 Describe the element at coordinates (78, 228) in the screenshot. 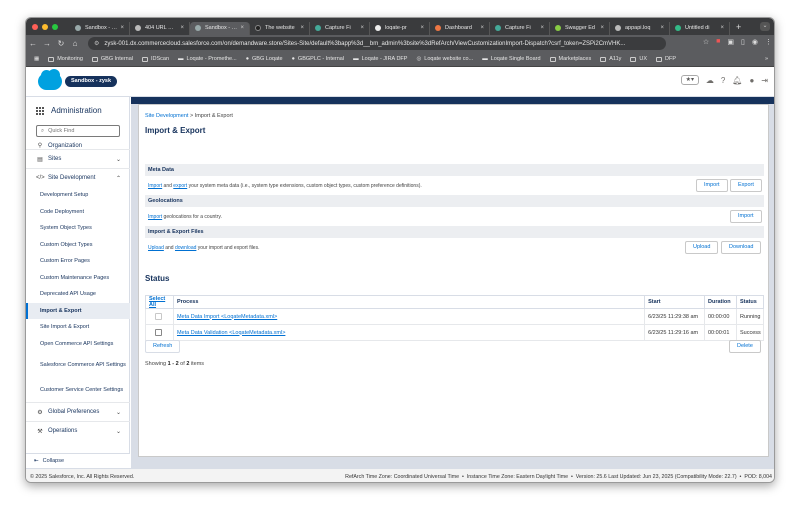

I see `sidebar-item-system-object-types: System Object Types` at that location.